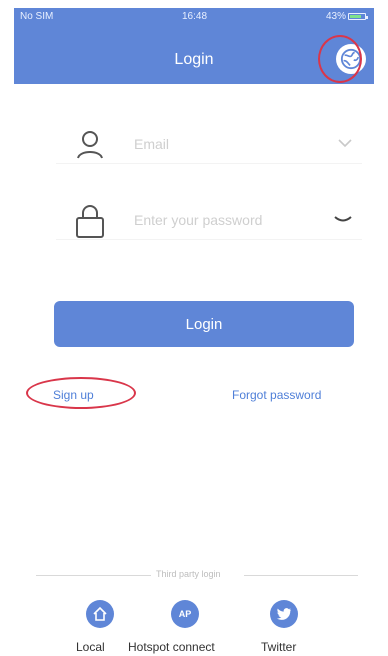 This screenshot has height=656, width=388. Describe the element at coordinates (343, 219) in the screenshot. I see `hide-password-icon` at that location.